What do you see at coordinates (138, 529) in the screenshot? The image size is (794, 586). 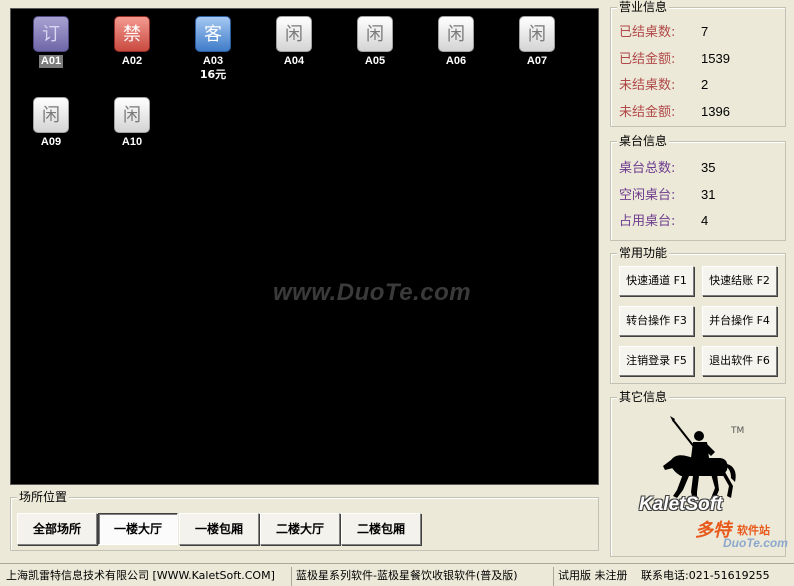 I see `location-floor1-hall-button: 一楼大厅` at bounding box center [138, 529].